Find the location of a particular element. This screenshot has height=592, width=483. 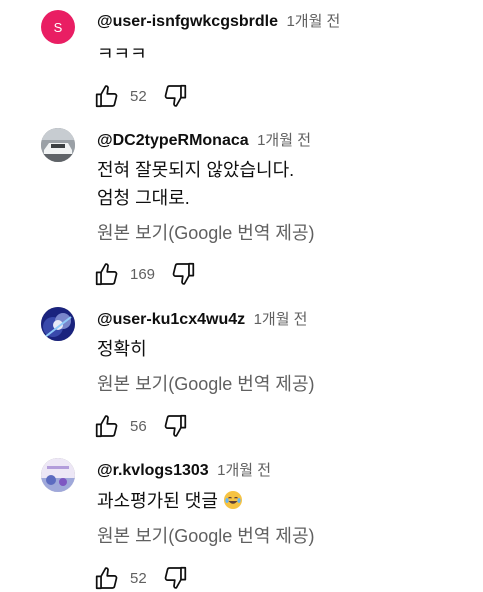

comment-text-content: 과소평가된 댓글 is located at coordinates (157, 501).